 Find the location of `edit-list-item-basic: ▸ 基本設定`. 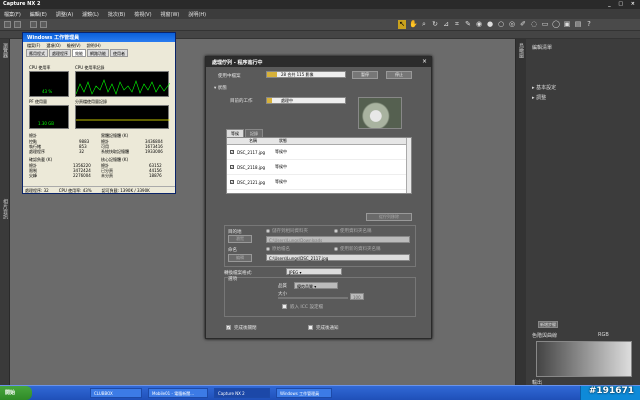

edit-list-item-basic: ▸ 基本設定 is located at coordinates (544, 87).